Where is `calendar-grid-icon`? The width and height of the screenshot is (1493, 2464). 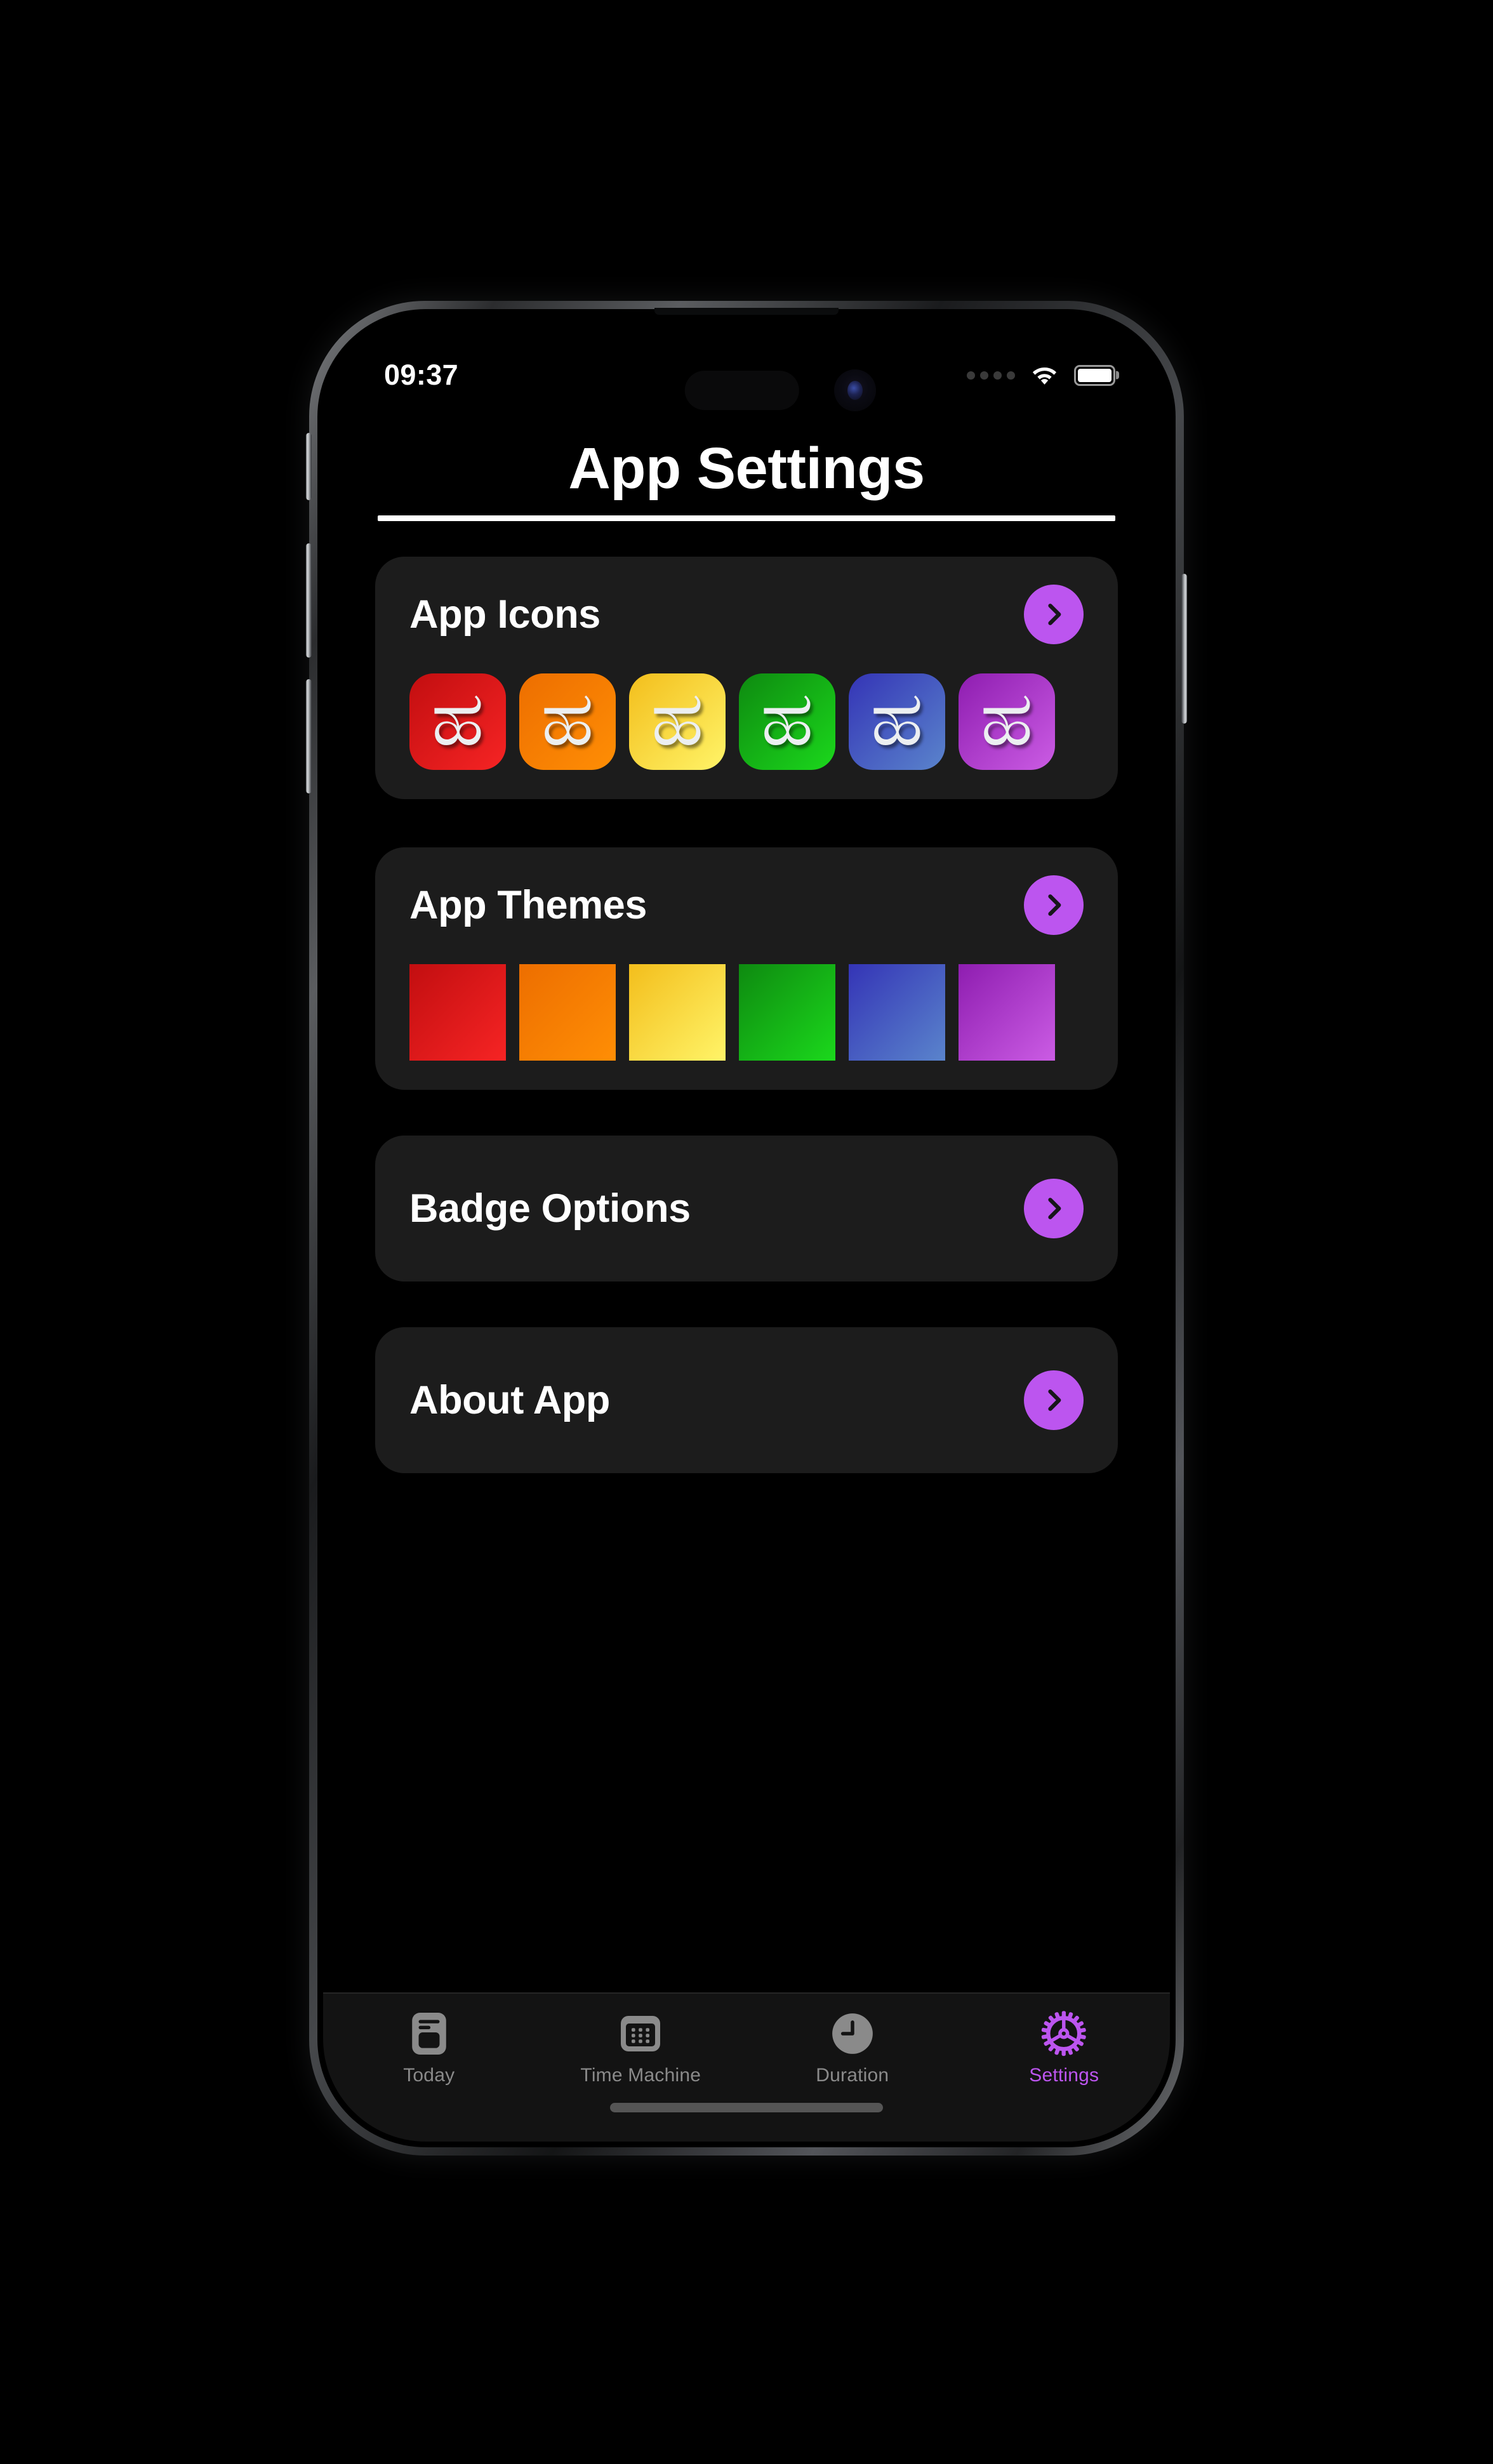 calendar-grid-icon is located at coordinates (640, 2033).